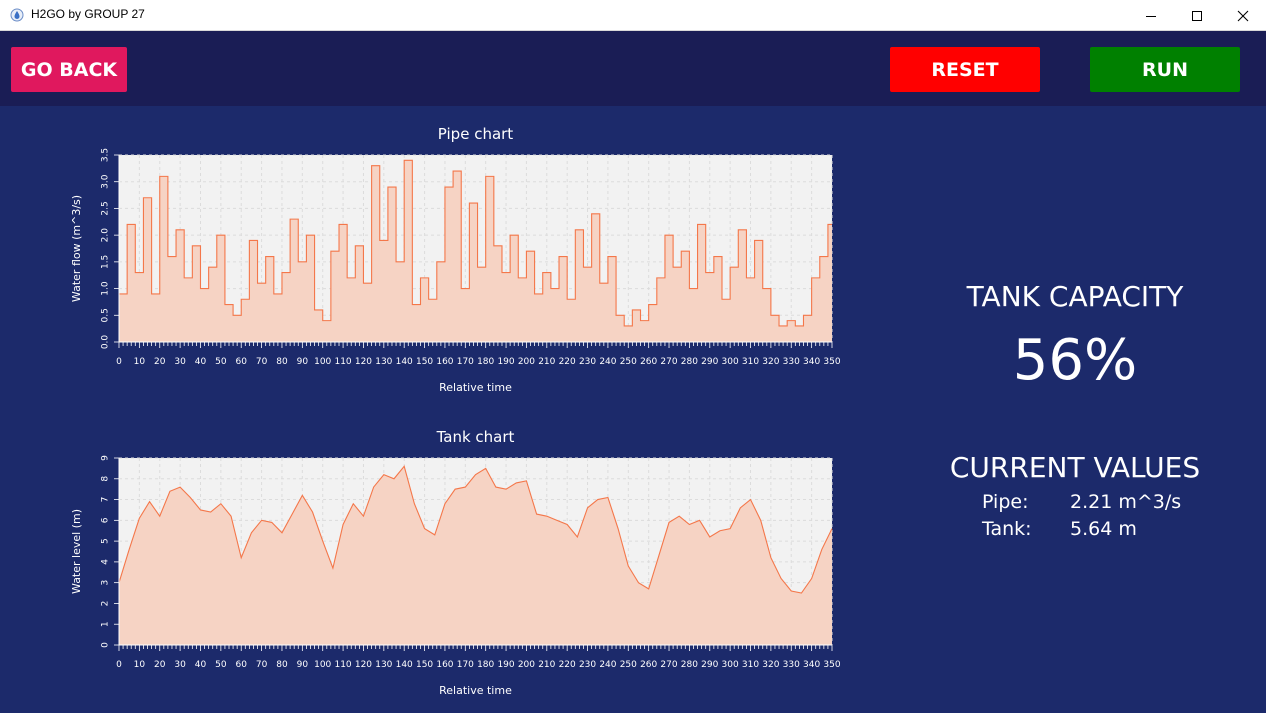 The width and height of the screenshot is (1266, 713). Describe the element at coordinates (475, 437) in the screenshot. I see `chart-title: Tank chart` at that location.